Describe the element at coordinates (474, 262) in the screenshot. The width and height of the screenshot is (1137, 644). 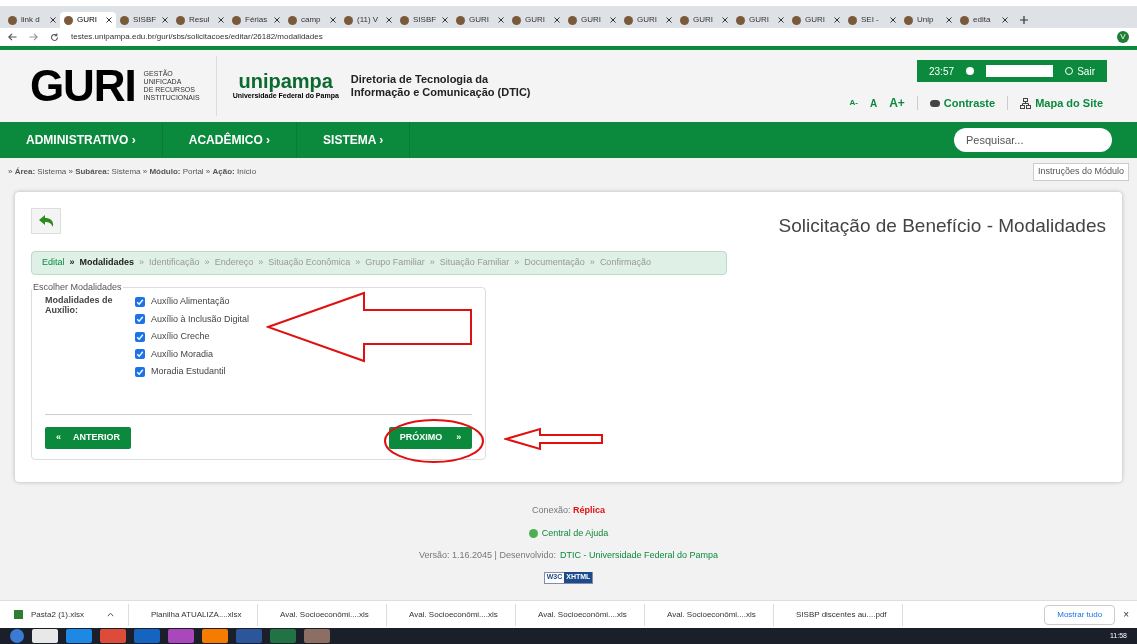
I see `step-label: Situação Familiar` at that location.